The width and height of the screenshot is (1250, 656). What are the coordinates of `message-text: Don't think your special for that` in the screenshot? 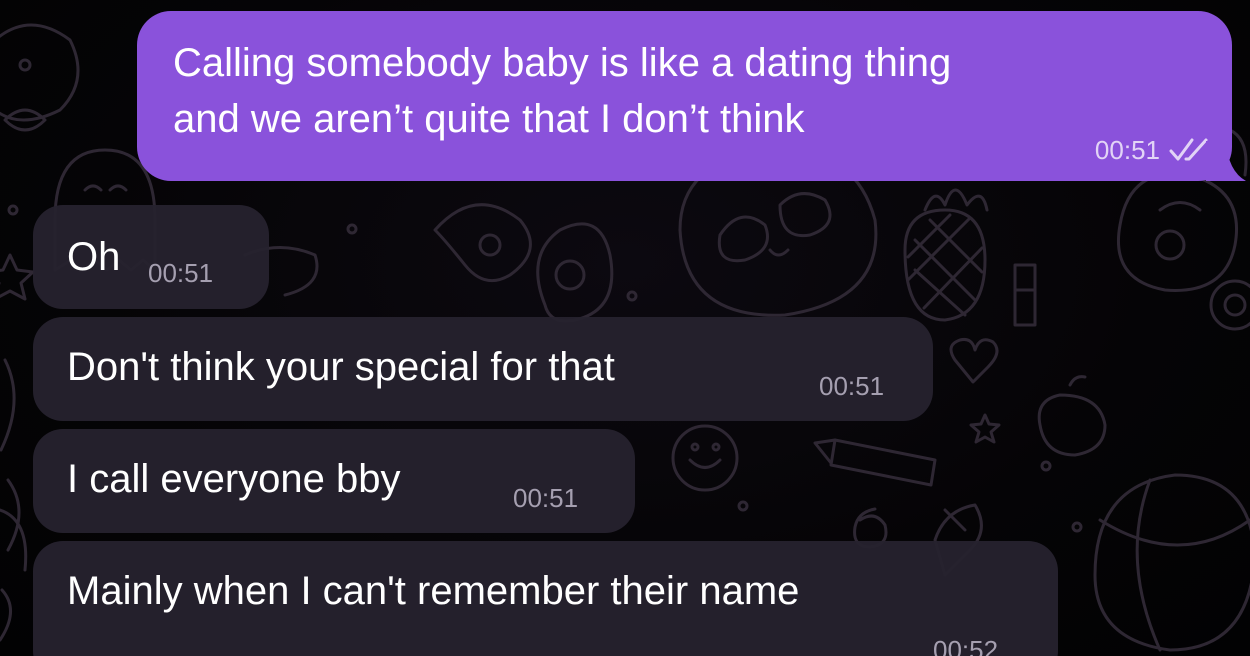 It's located at (341, 367).